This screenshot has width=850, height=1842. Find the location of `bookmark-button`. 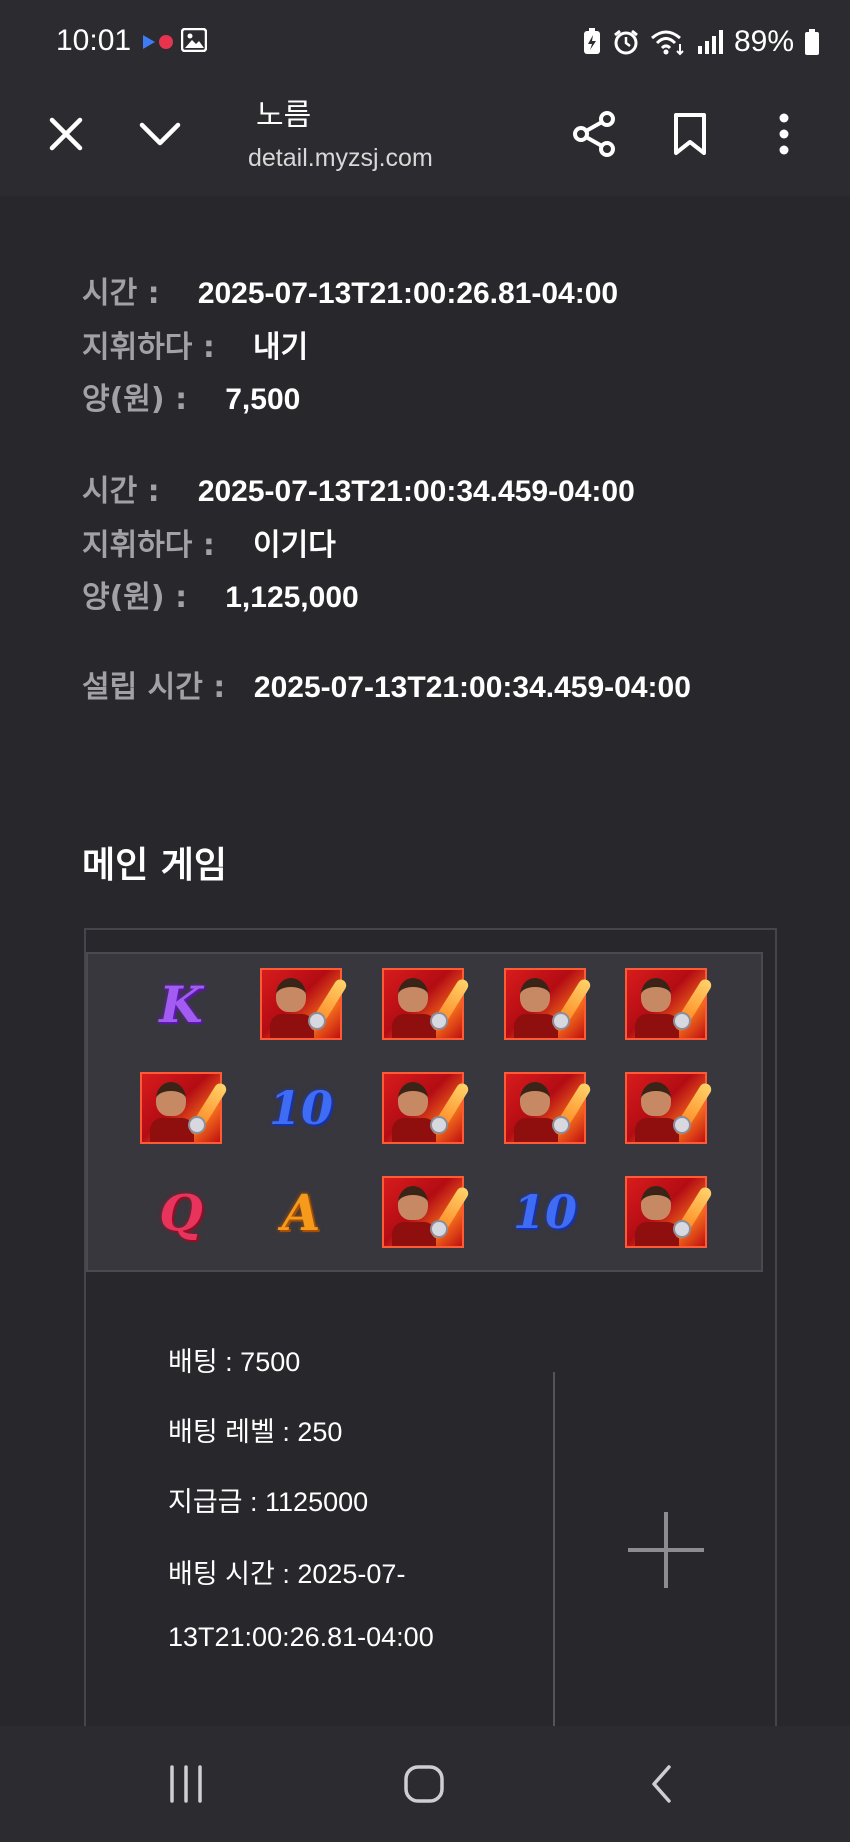

bookmark-button is located at coordinates (690, 134).